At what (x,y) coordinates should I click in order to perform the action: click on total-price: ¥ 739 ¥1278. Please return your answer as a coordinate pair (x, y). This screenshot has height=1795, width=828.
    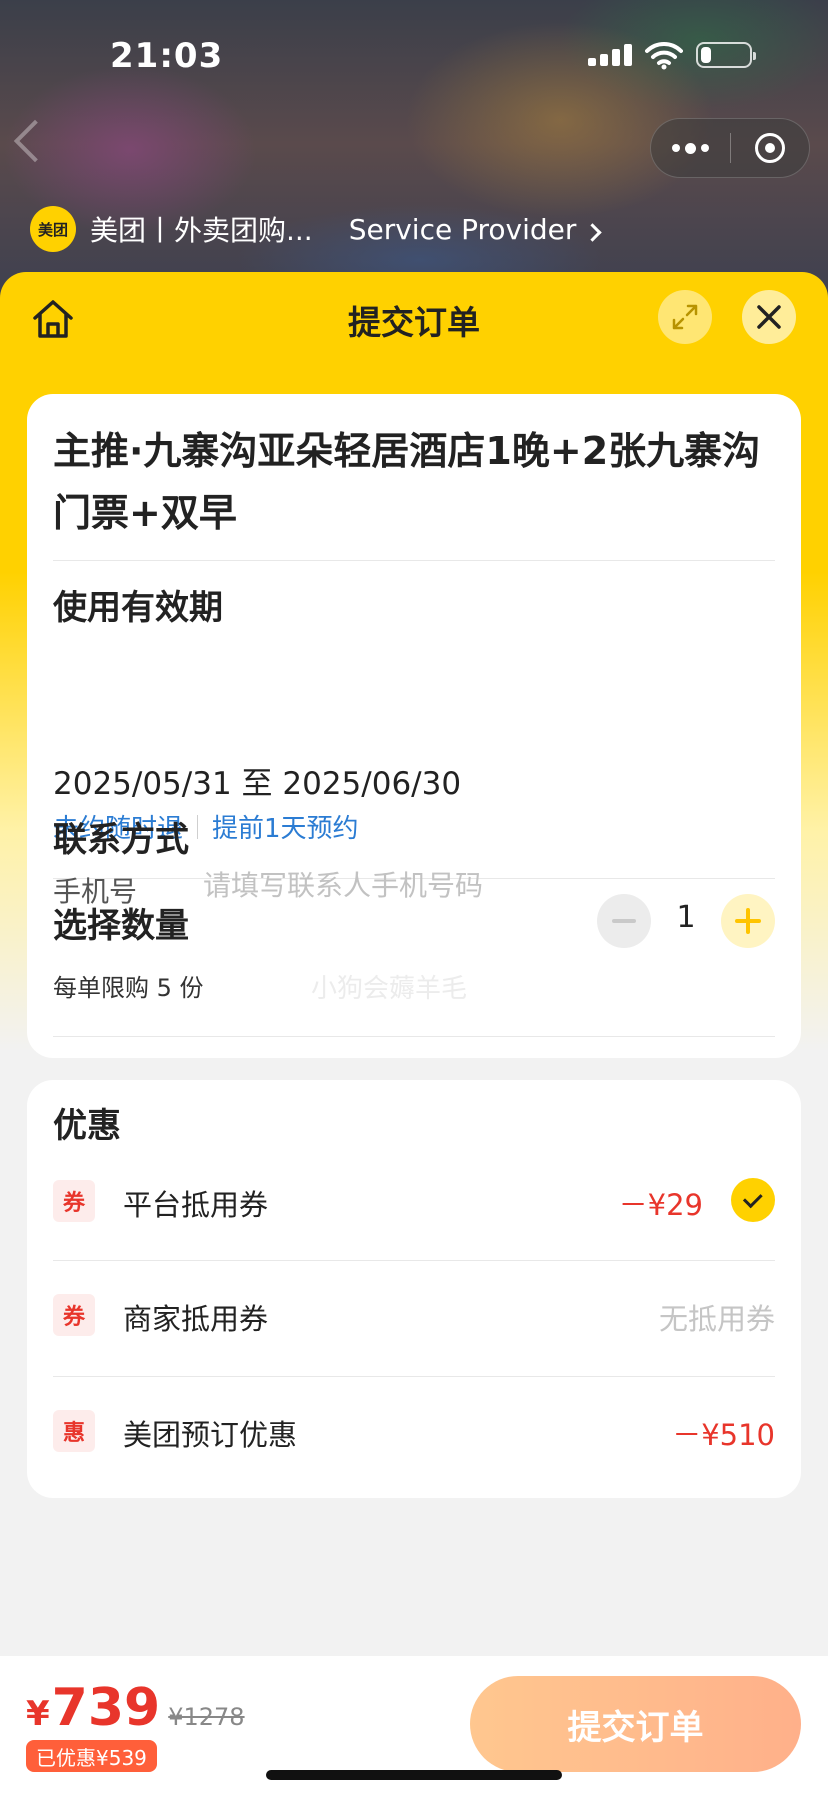
    Looking at the image, I should click on (135, 1708).